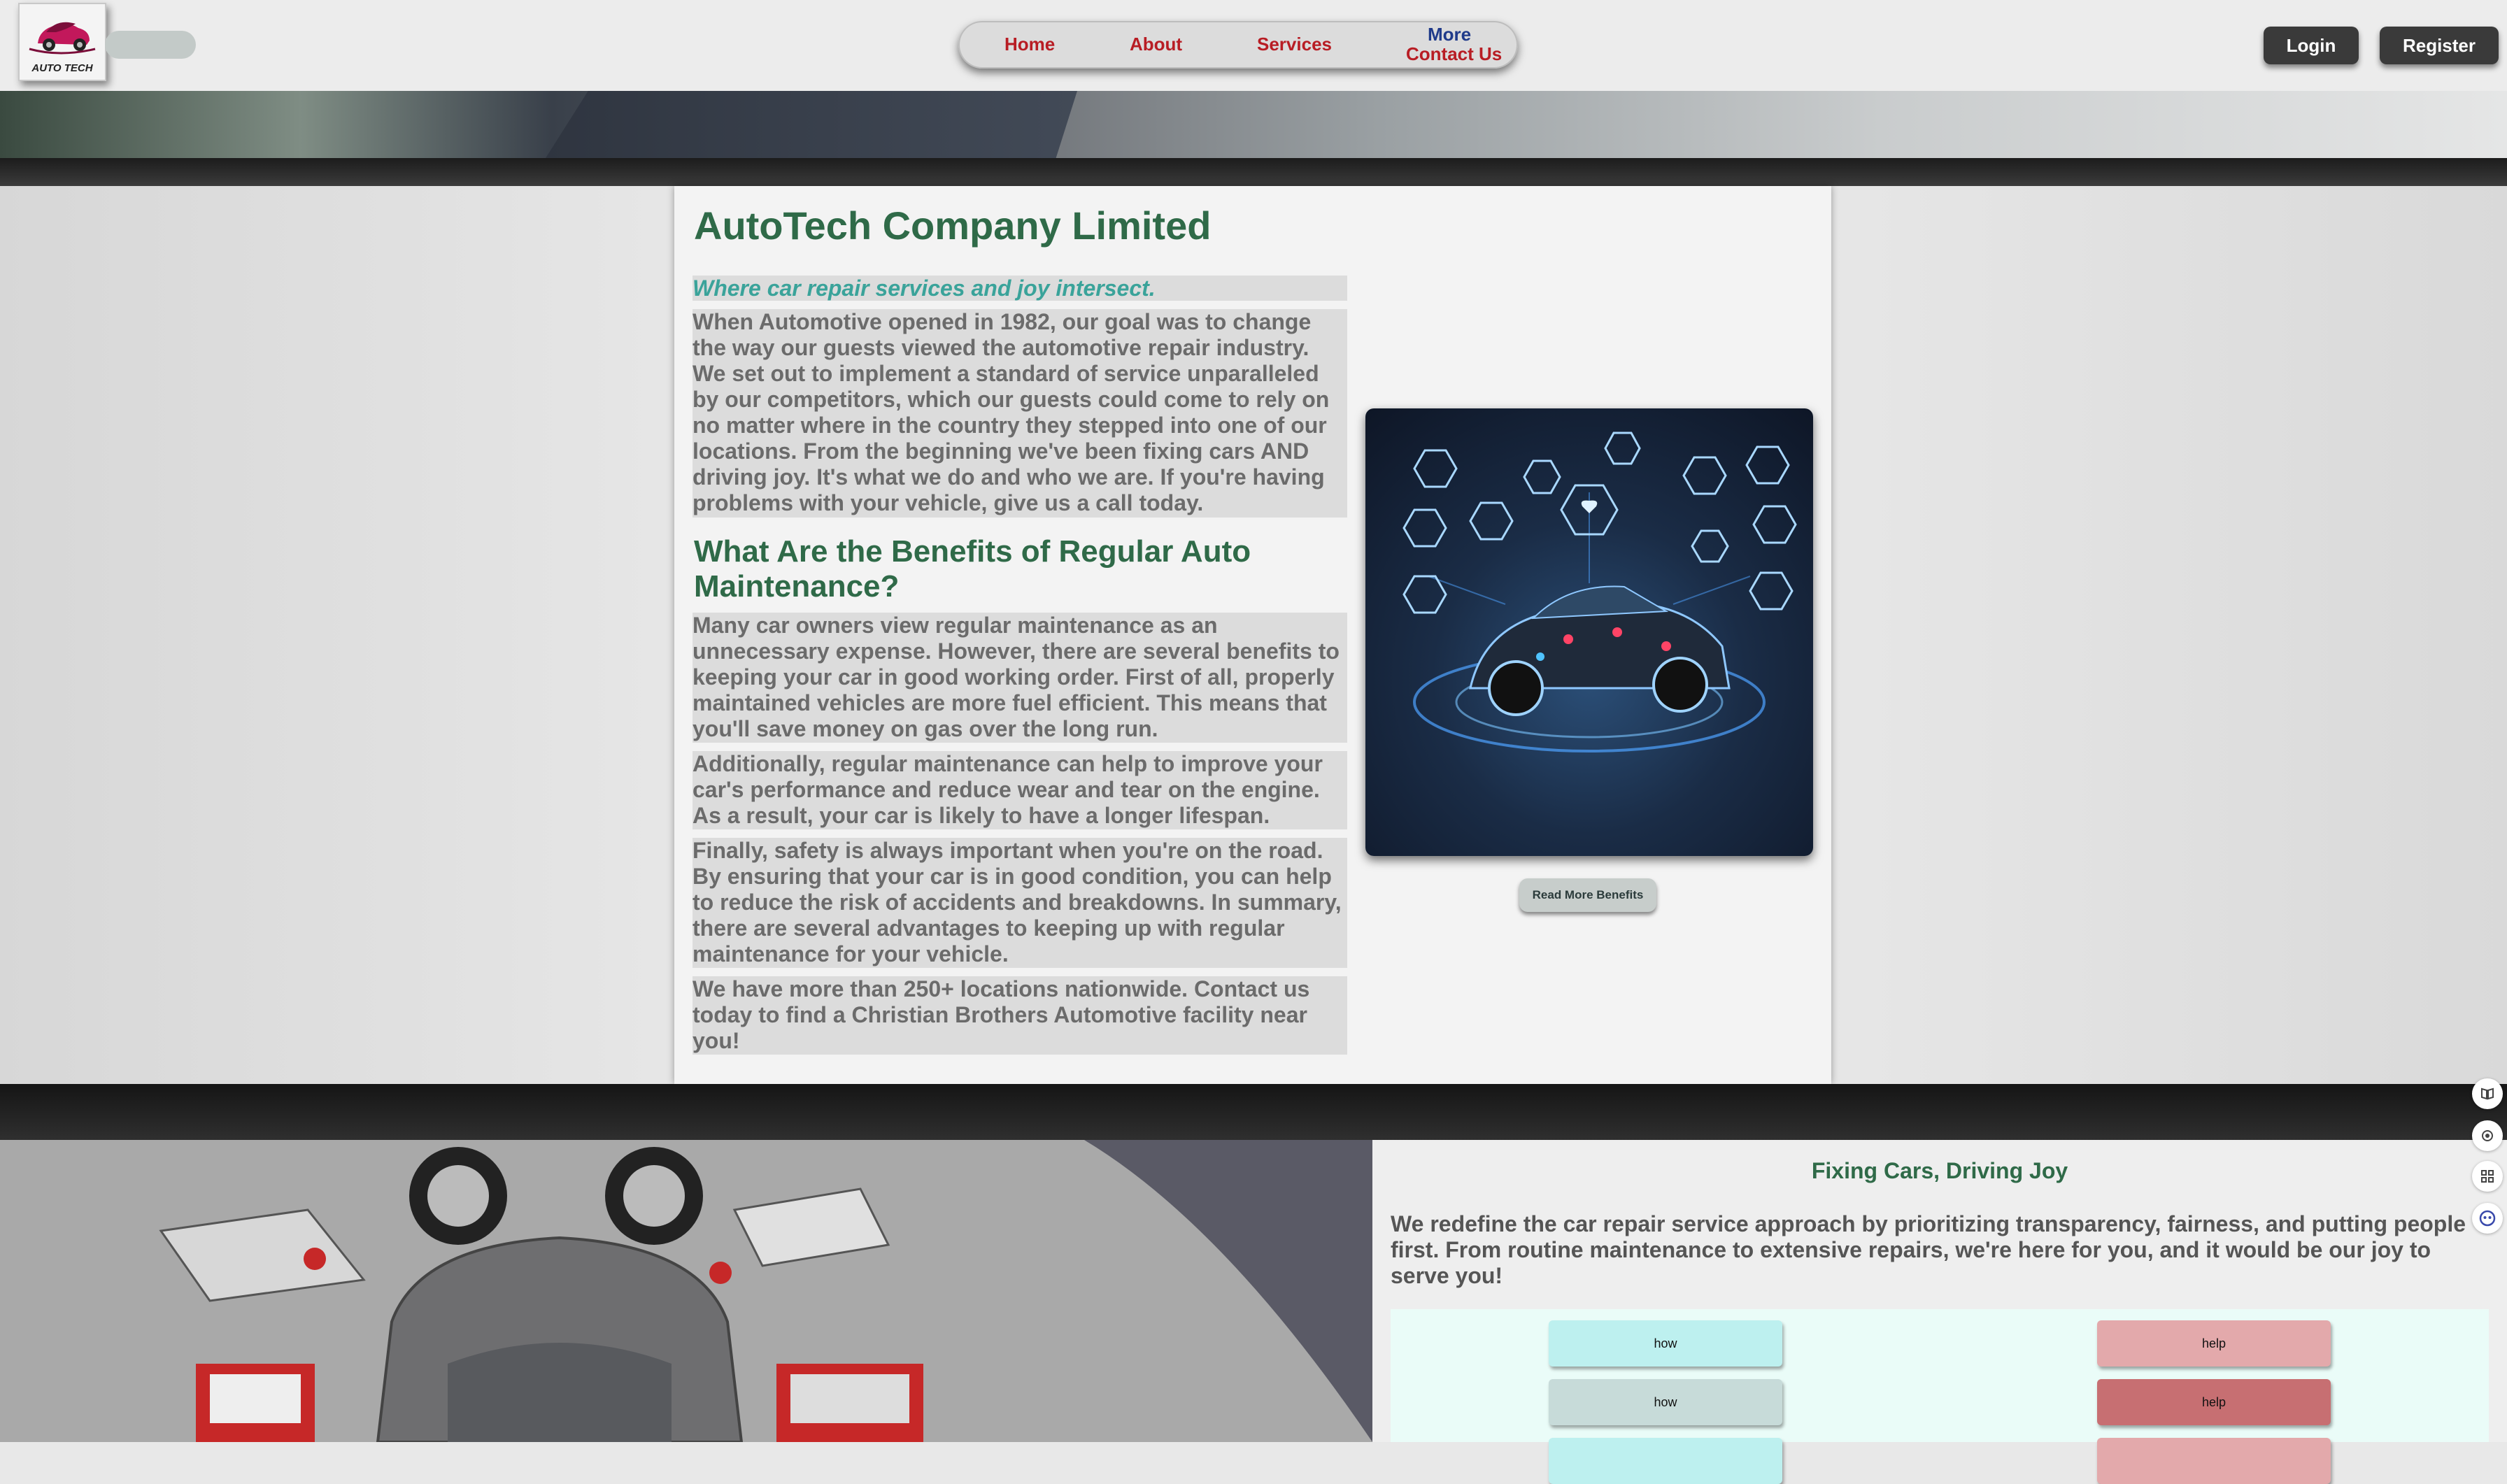  Describe the element at coordinates (1599, 591) in the screenshot. I see `car-tech-illustration` at that location.